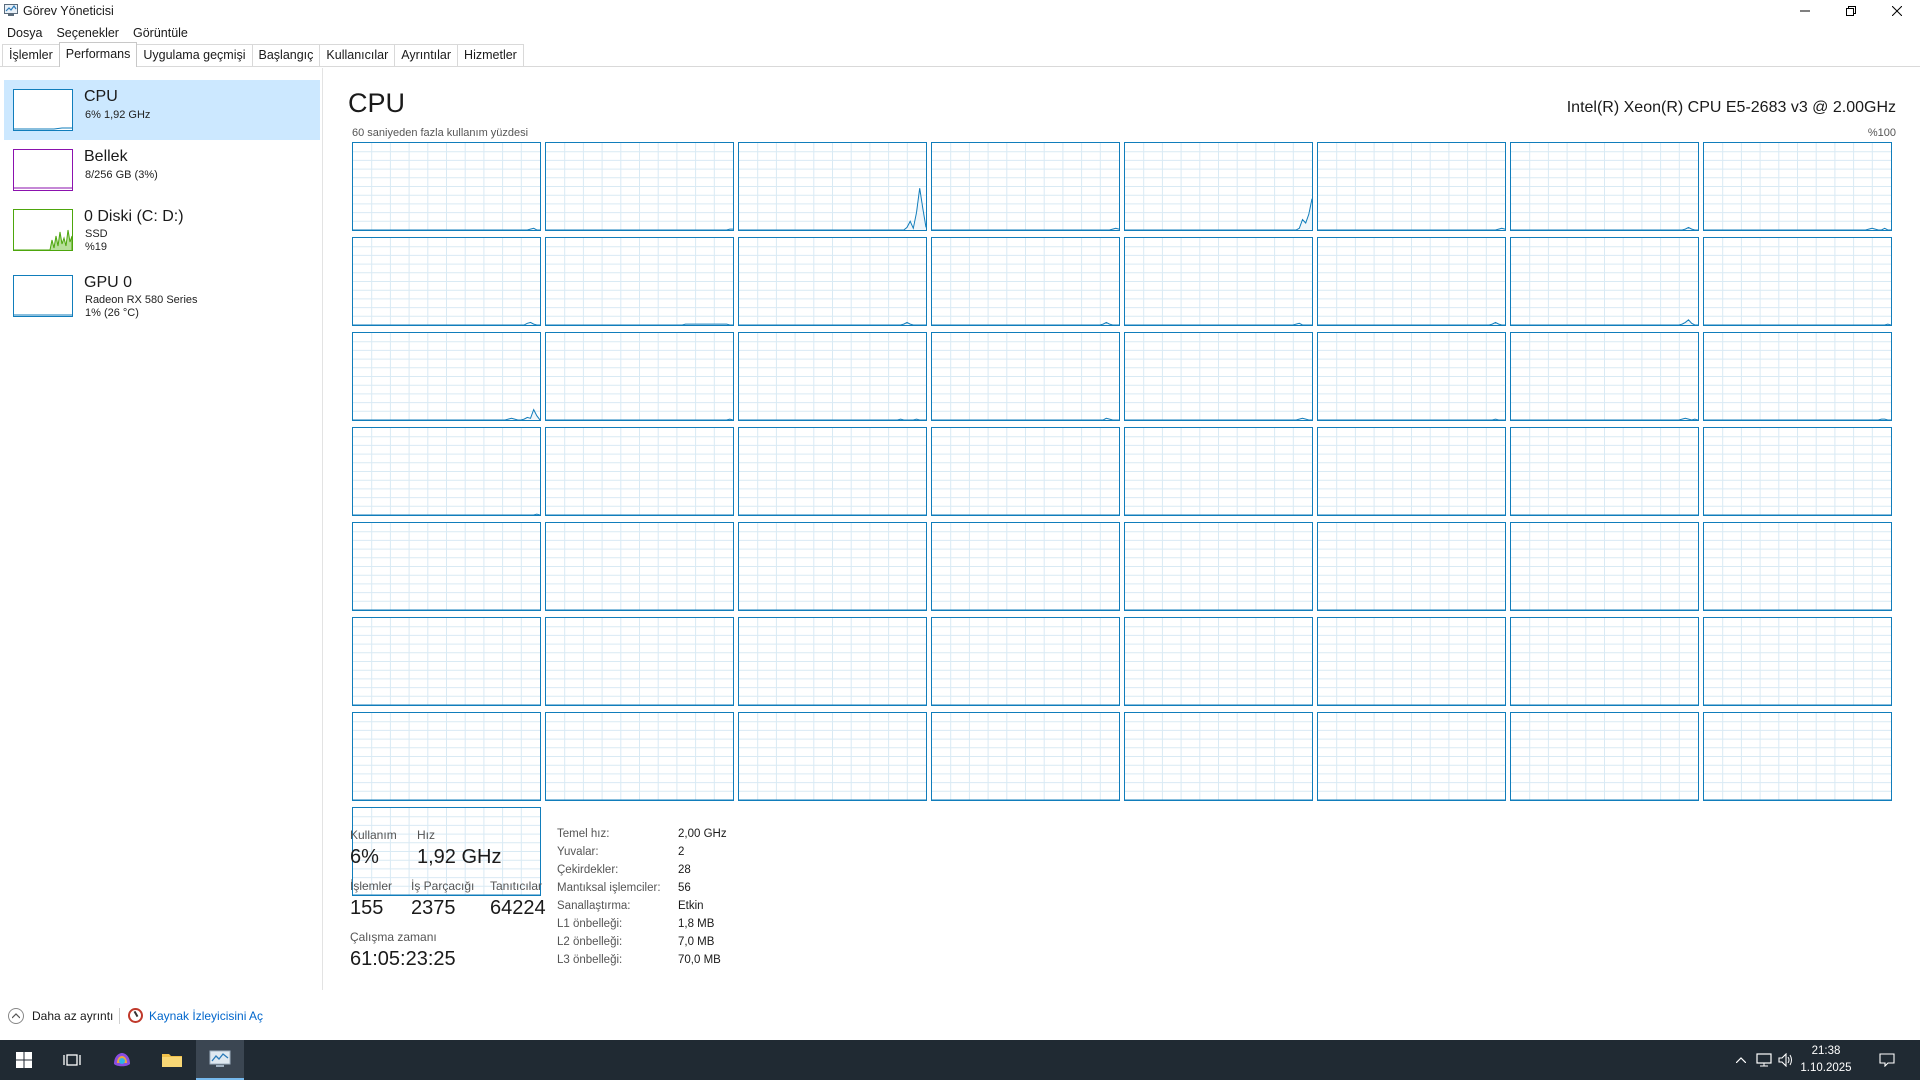  I want to click on virtualization-label: Sanallaştırma:, so click(594, 906).